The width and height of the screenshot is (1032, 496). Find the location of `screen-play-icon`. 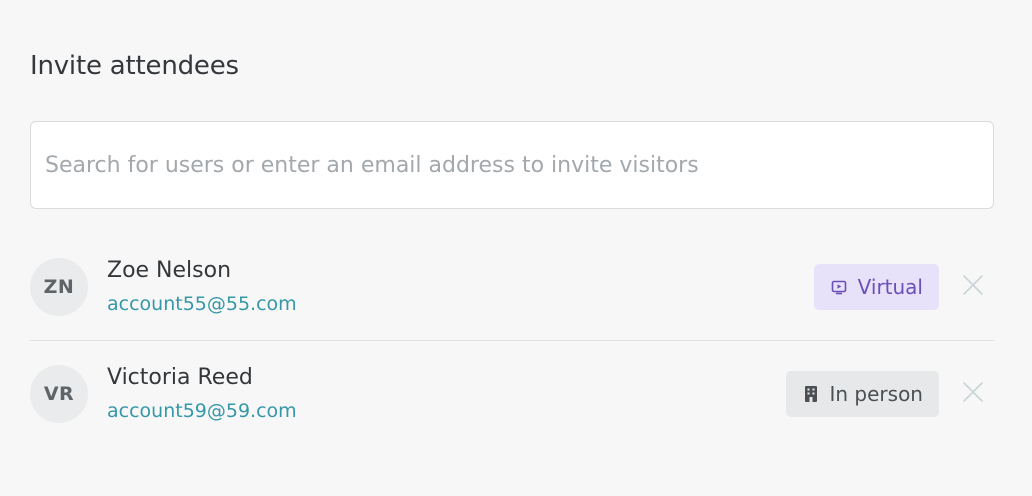

screen-play-icon is located at coordinates (839, 287).